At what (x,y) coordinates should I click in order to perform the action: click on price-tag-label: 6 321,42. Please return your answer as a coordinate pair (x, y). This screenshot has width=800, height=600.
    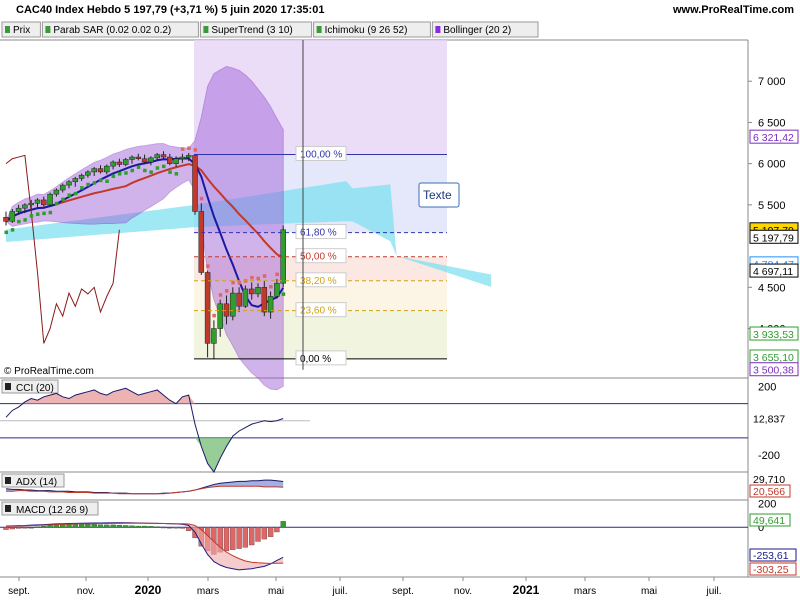
    Looking at the image, I should click on (773, 138).